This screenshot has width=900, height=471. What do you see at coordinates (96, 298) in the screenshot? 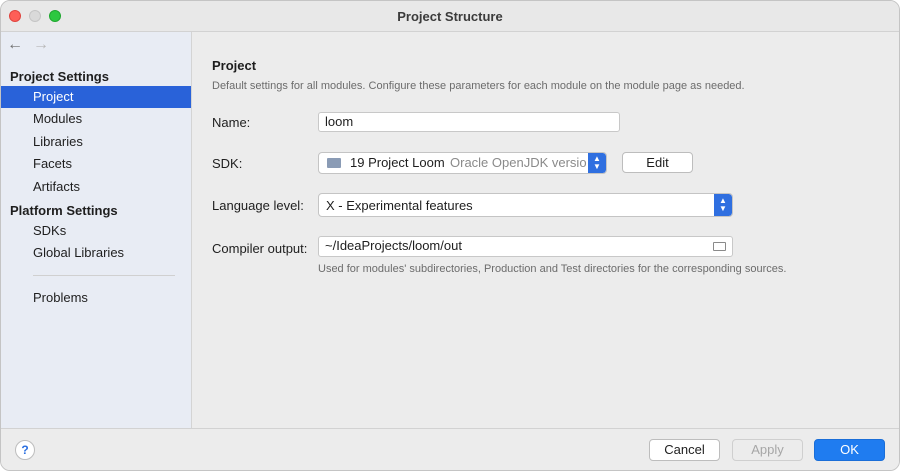
I see `sidebar-item-problems: Problems` at bounding box center [96, 298].